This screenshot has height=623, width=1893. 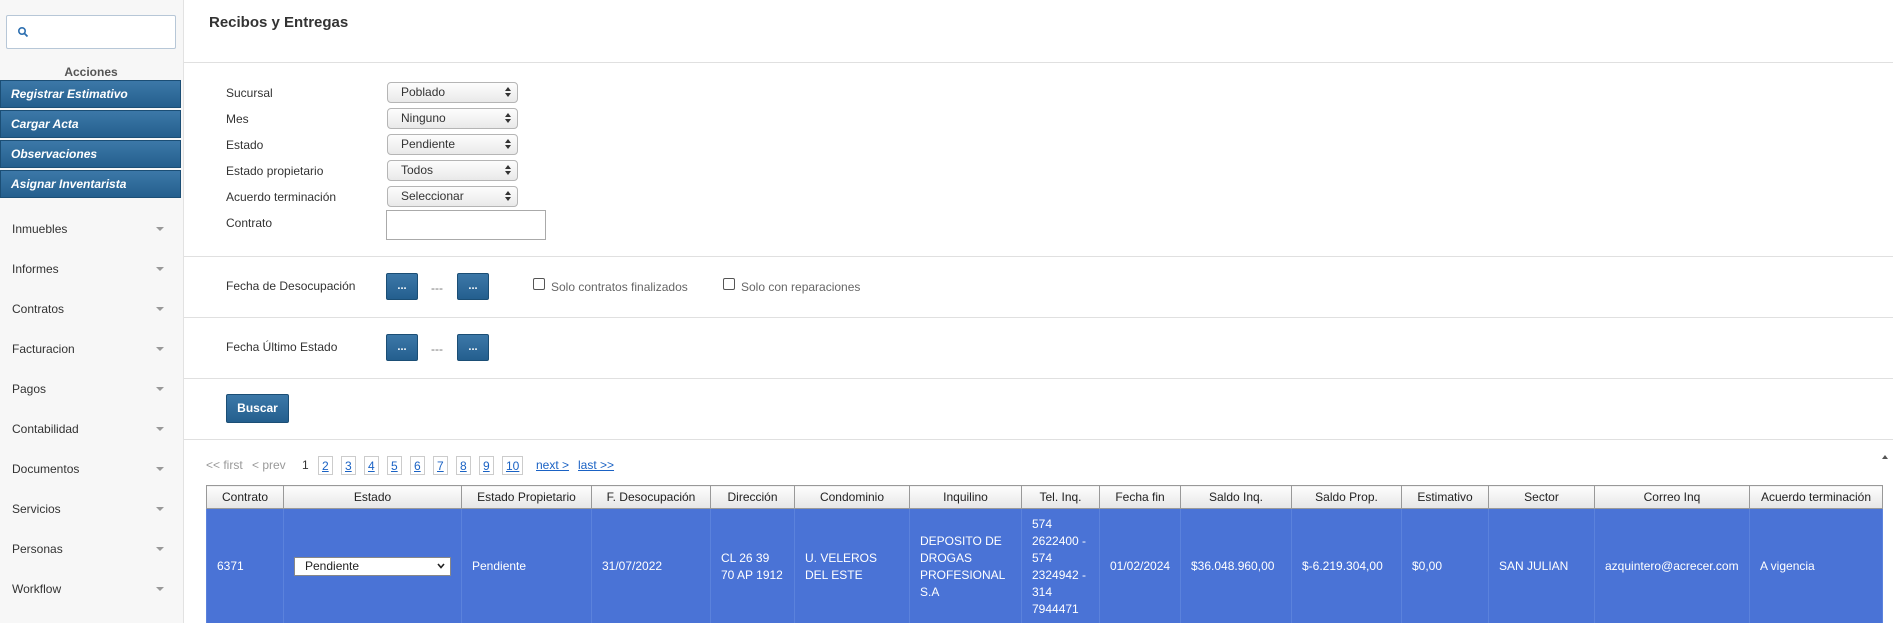 I want to click on pagination-page-10: 10, so click(x=513, y=465).